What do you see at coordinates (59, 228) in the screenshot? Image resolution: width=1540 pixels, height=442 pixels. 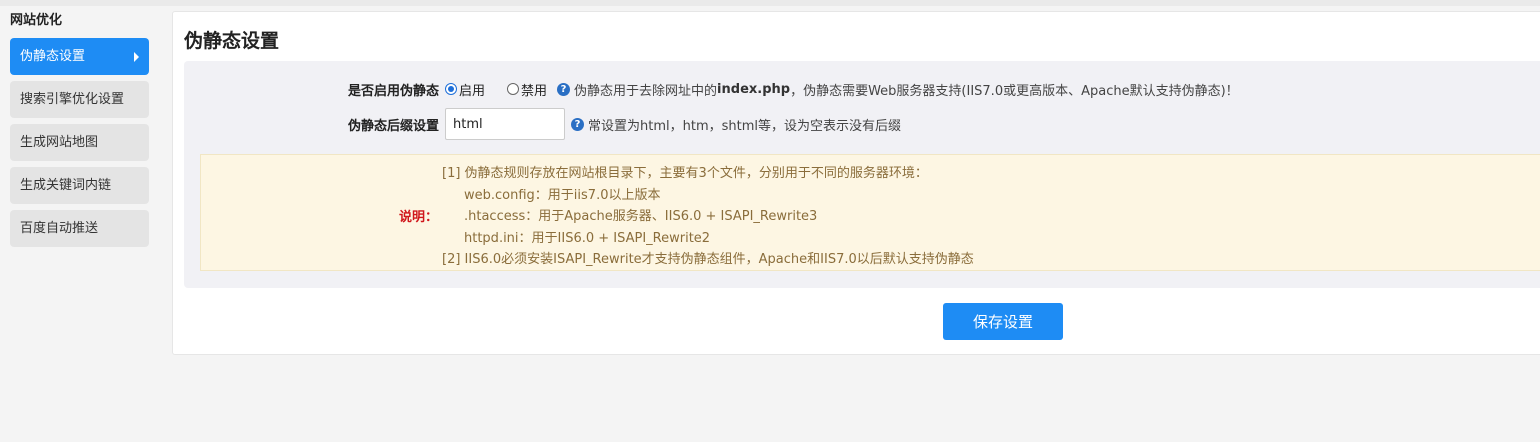 I see `sidebar-item-label: 百度自动推送` at bounding box center [59, 228].